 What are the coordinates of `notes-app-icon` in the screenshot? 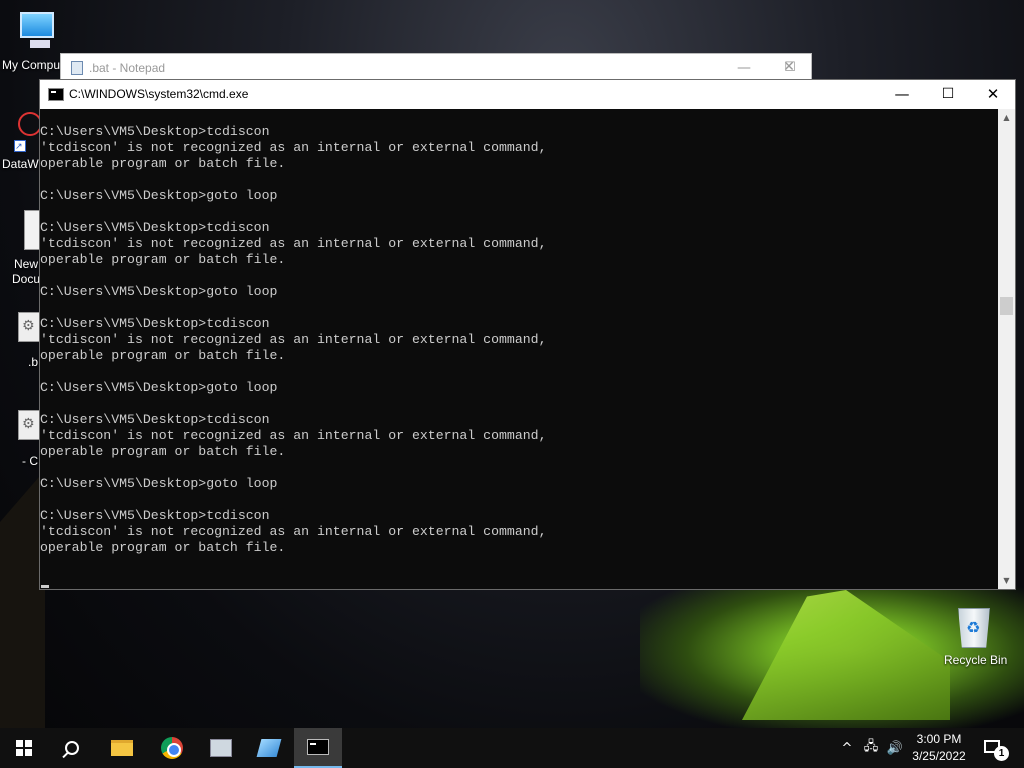 It's located at (269, 748).